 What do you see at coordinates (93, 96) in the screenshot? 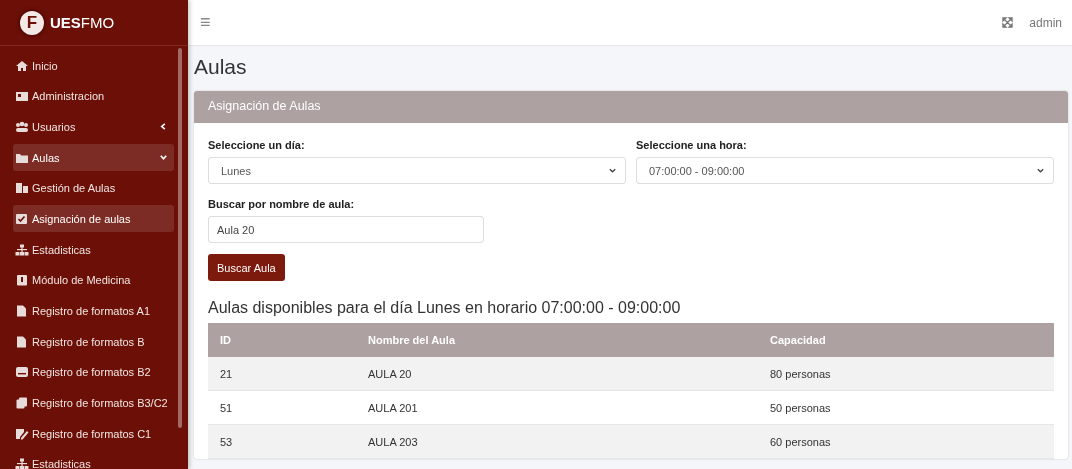
I see `sidebar-item: Administracion` at bounding box center [93, 96].